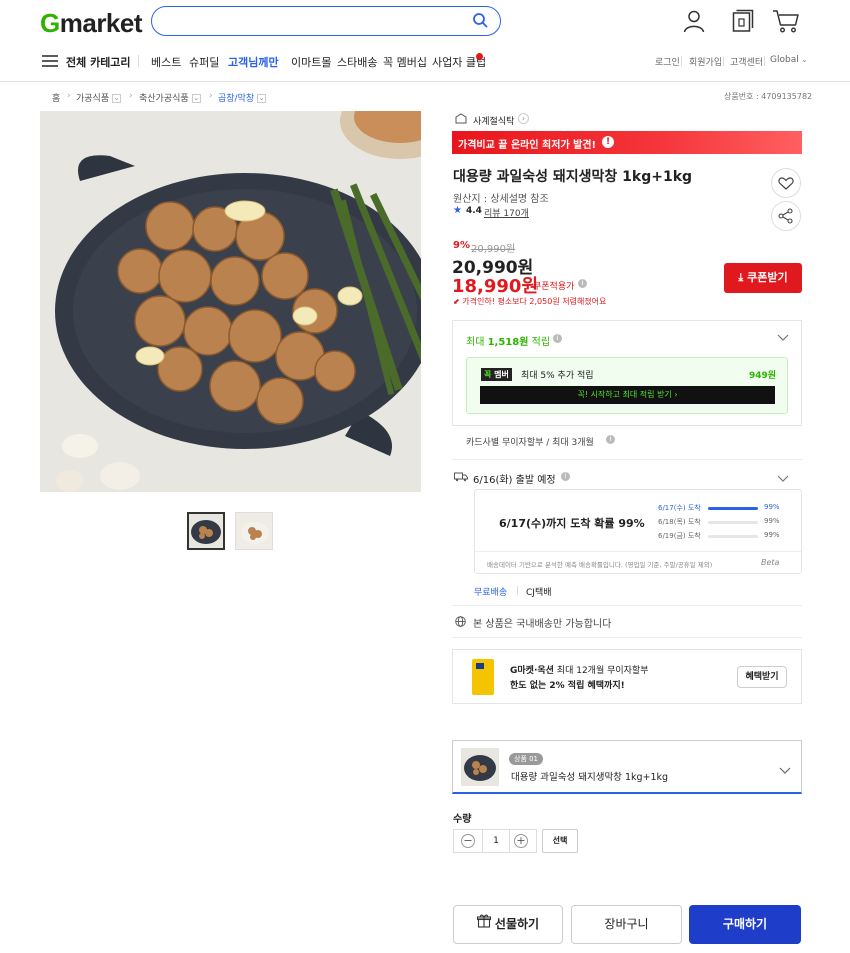  Describe the element at coordinates (567, 686) in the screenshot. I see `card-promo-line2: 한도 없는 2% 적립 혜택까지!` at that location.